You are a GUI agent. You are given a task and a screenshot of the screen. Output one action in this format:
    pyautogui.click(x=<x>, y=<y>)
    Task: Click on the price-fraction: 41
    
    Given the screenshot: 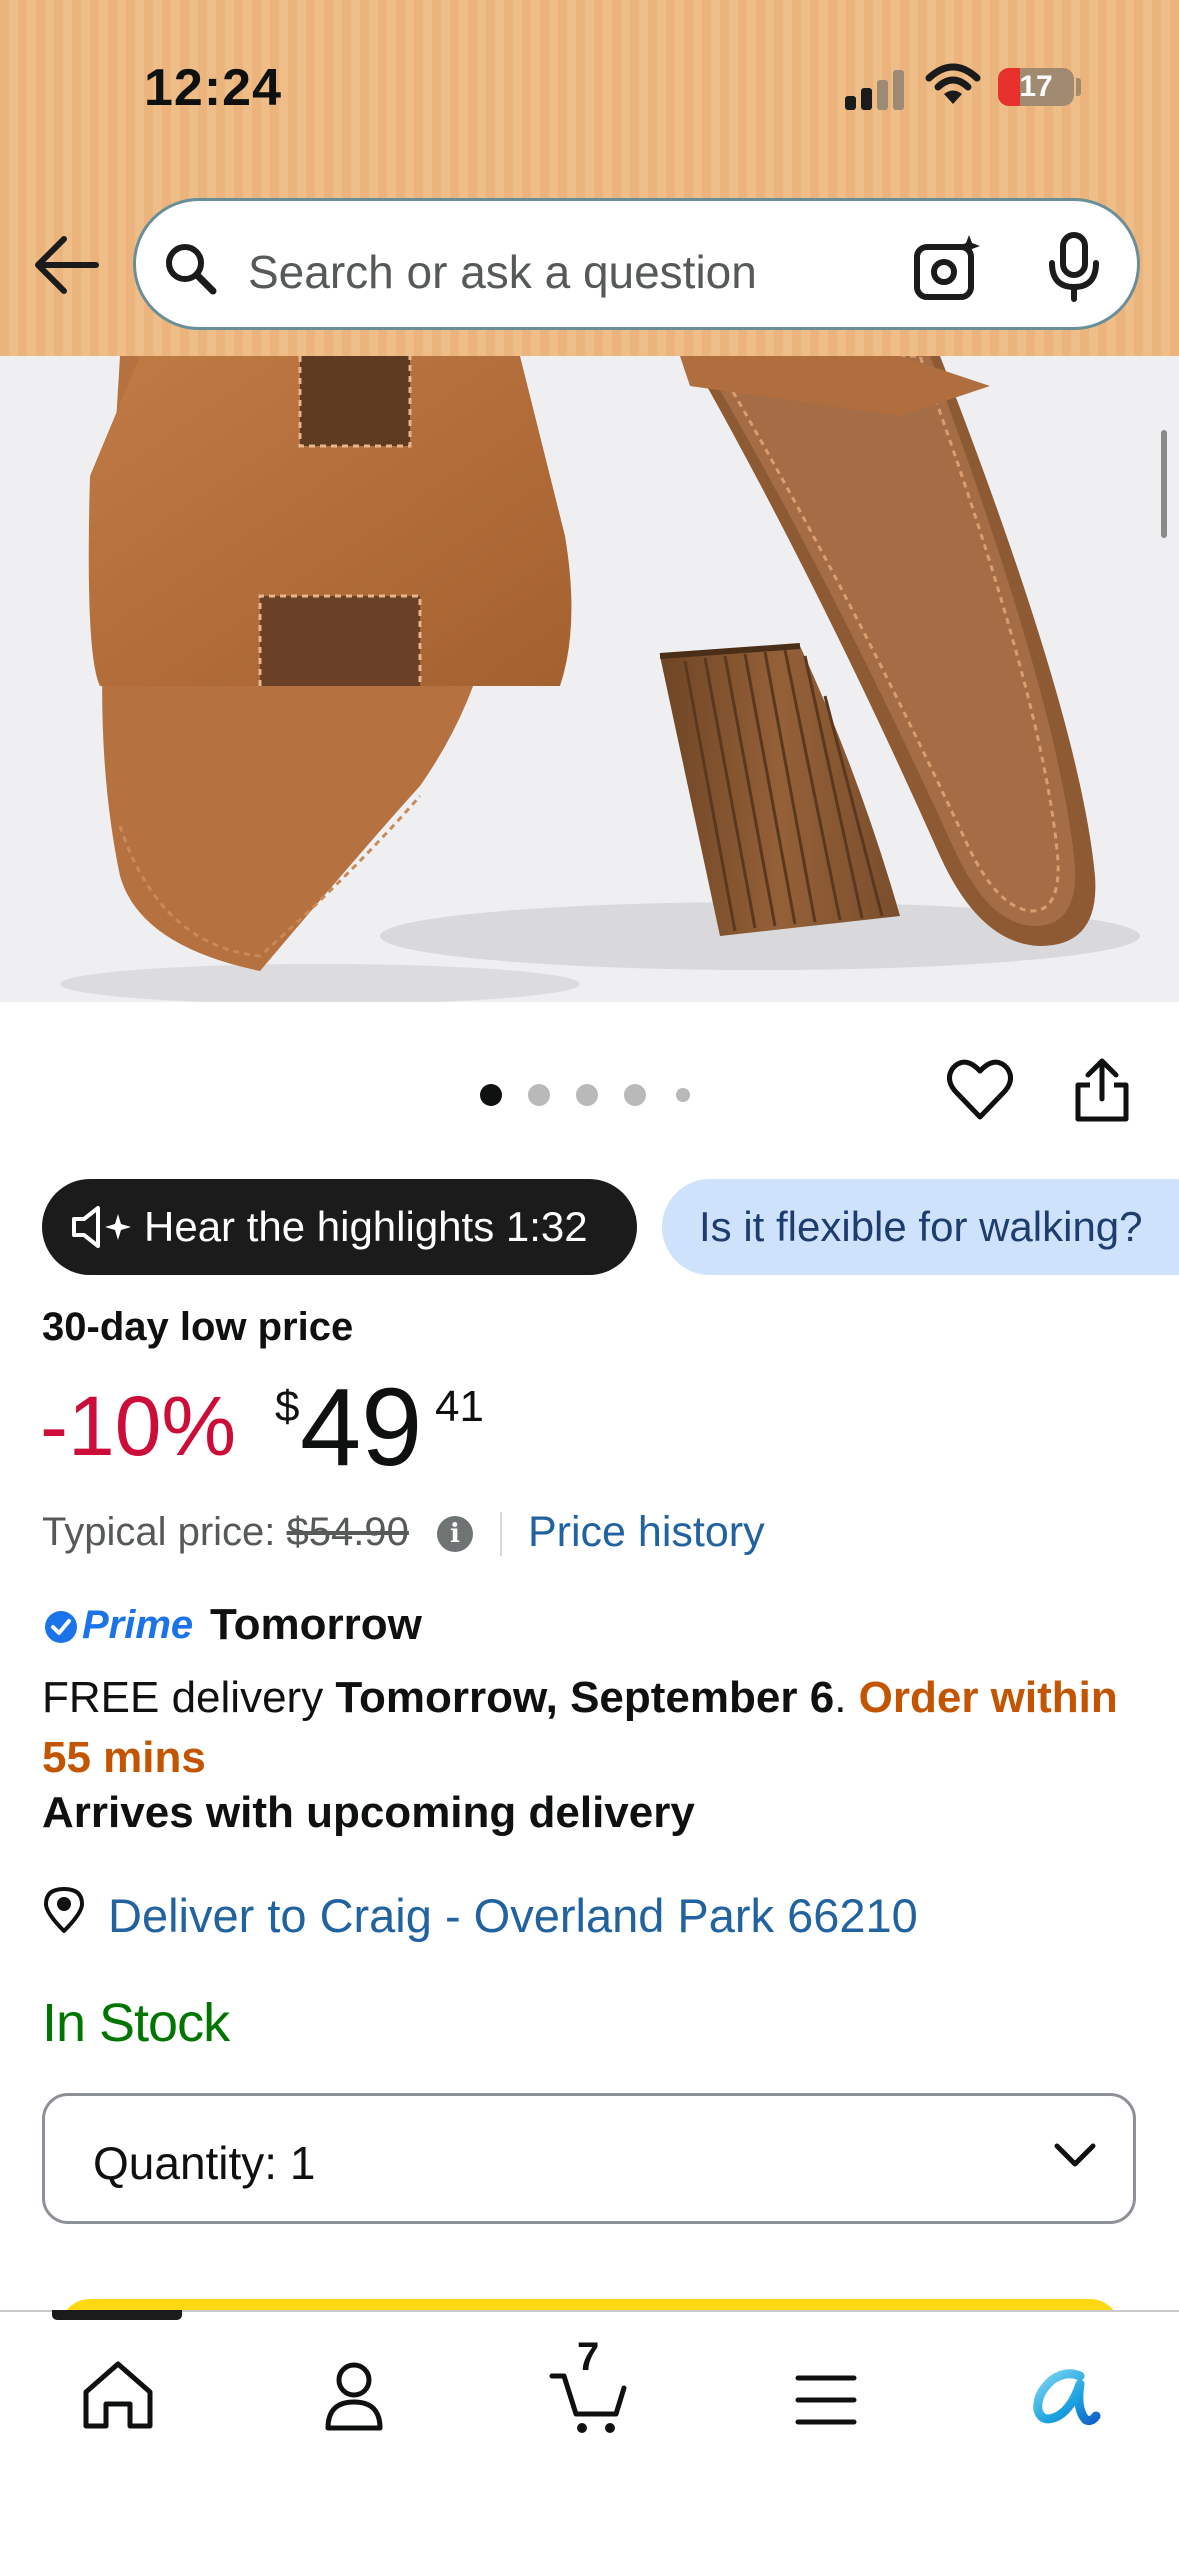 What is the action you would take?
    pyautogui.click(x=459, y=1406)
    